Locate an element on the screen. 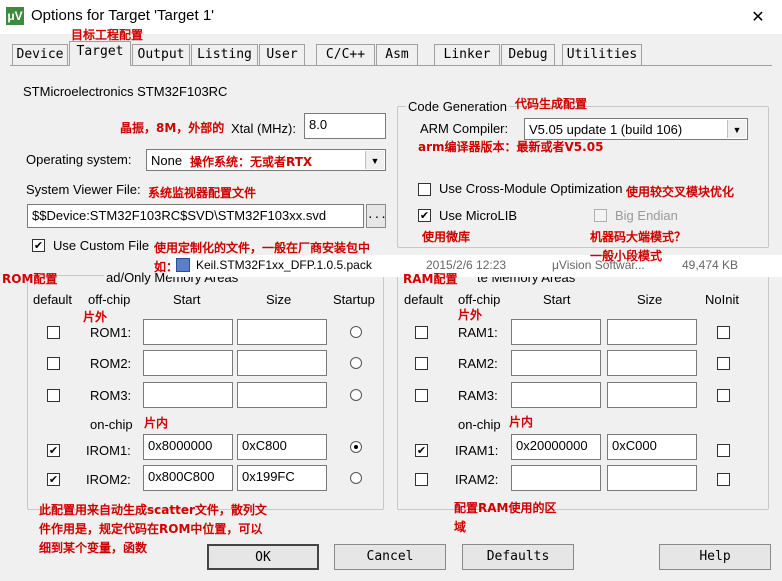  annotation-scatter-2: 件作用是，规定代码在ROM中位置，可以 is located at coordinates (151, 529).